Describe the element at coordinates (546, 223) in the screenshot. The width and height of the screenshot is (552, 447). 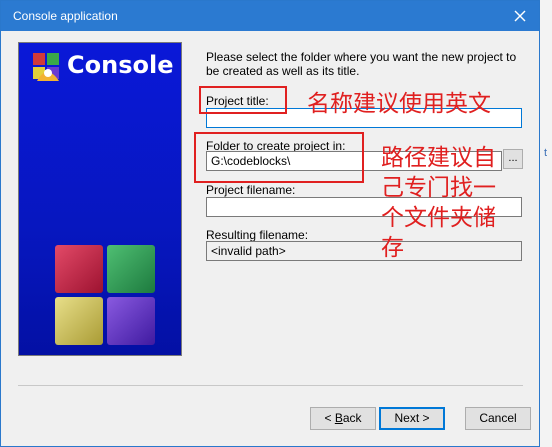
I see `background-window-right` at that location.